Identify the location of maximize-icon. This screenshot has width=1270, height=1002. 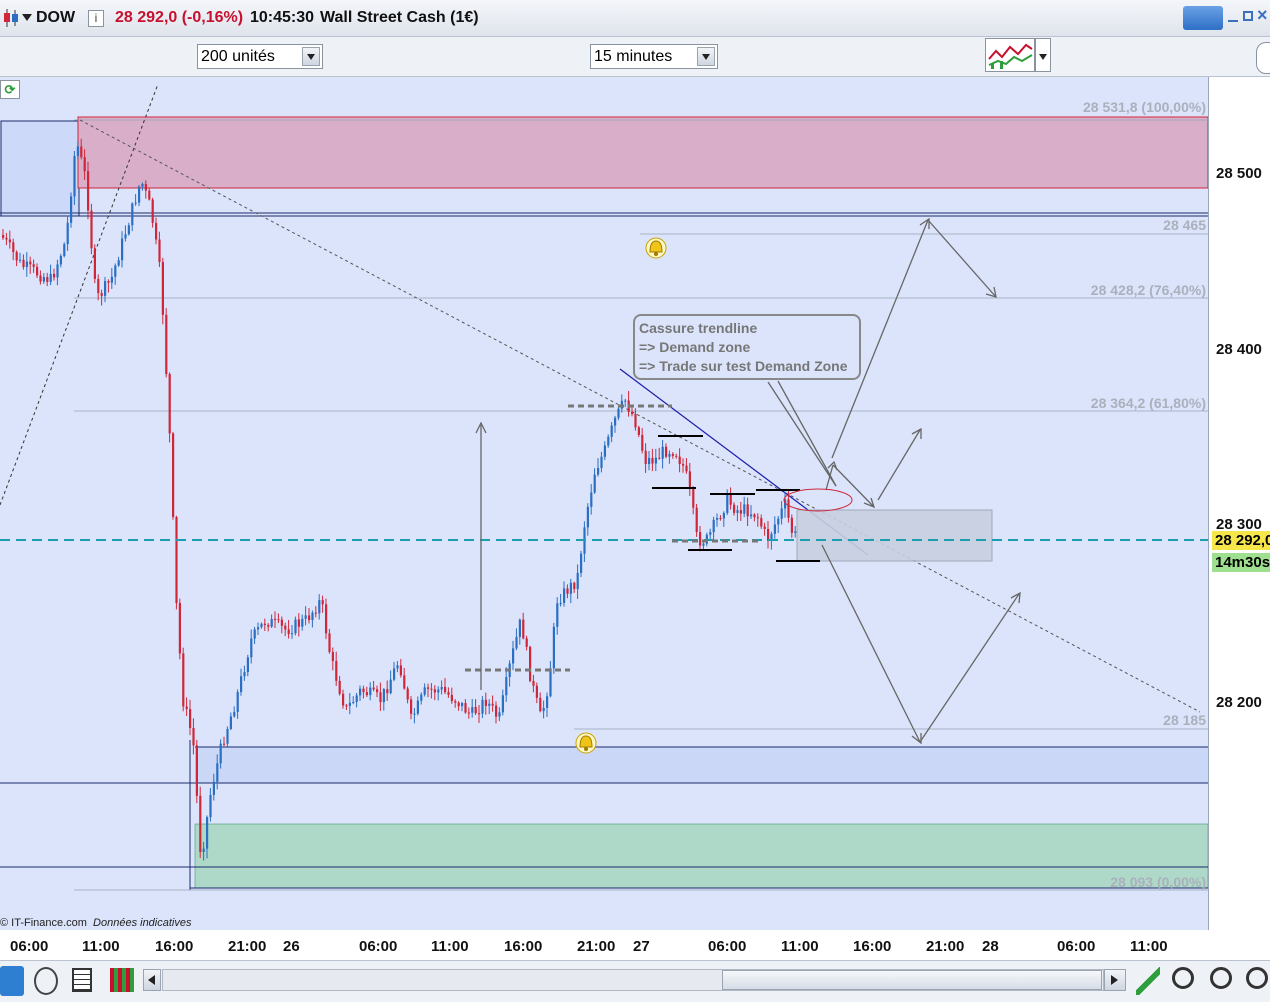
(1248, 16).